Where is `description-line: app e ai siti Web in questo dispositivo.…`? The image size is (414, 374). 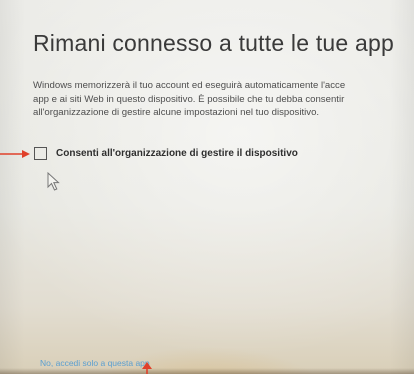
description-line: app e ai siti Web in questo dispositivo.… is located at coordinates (189, 99).